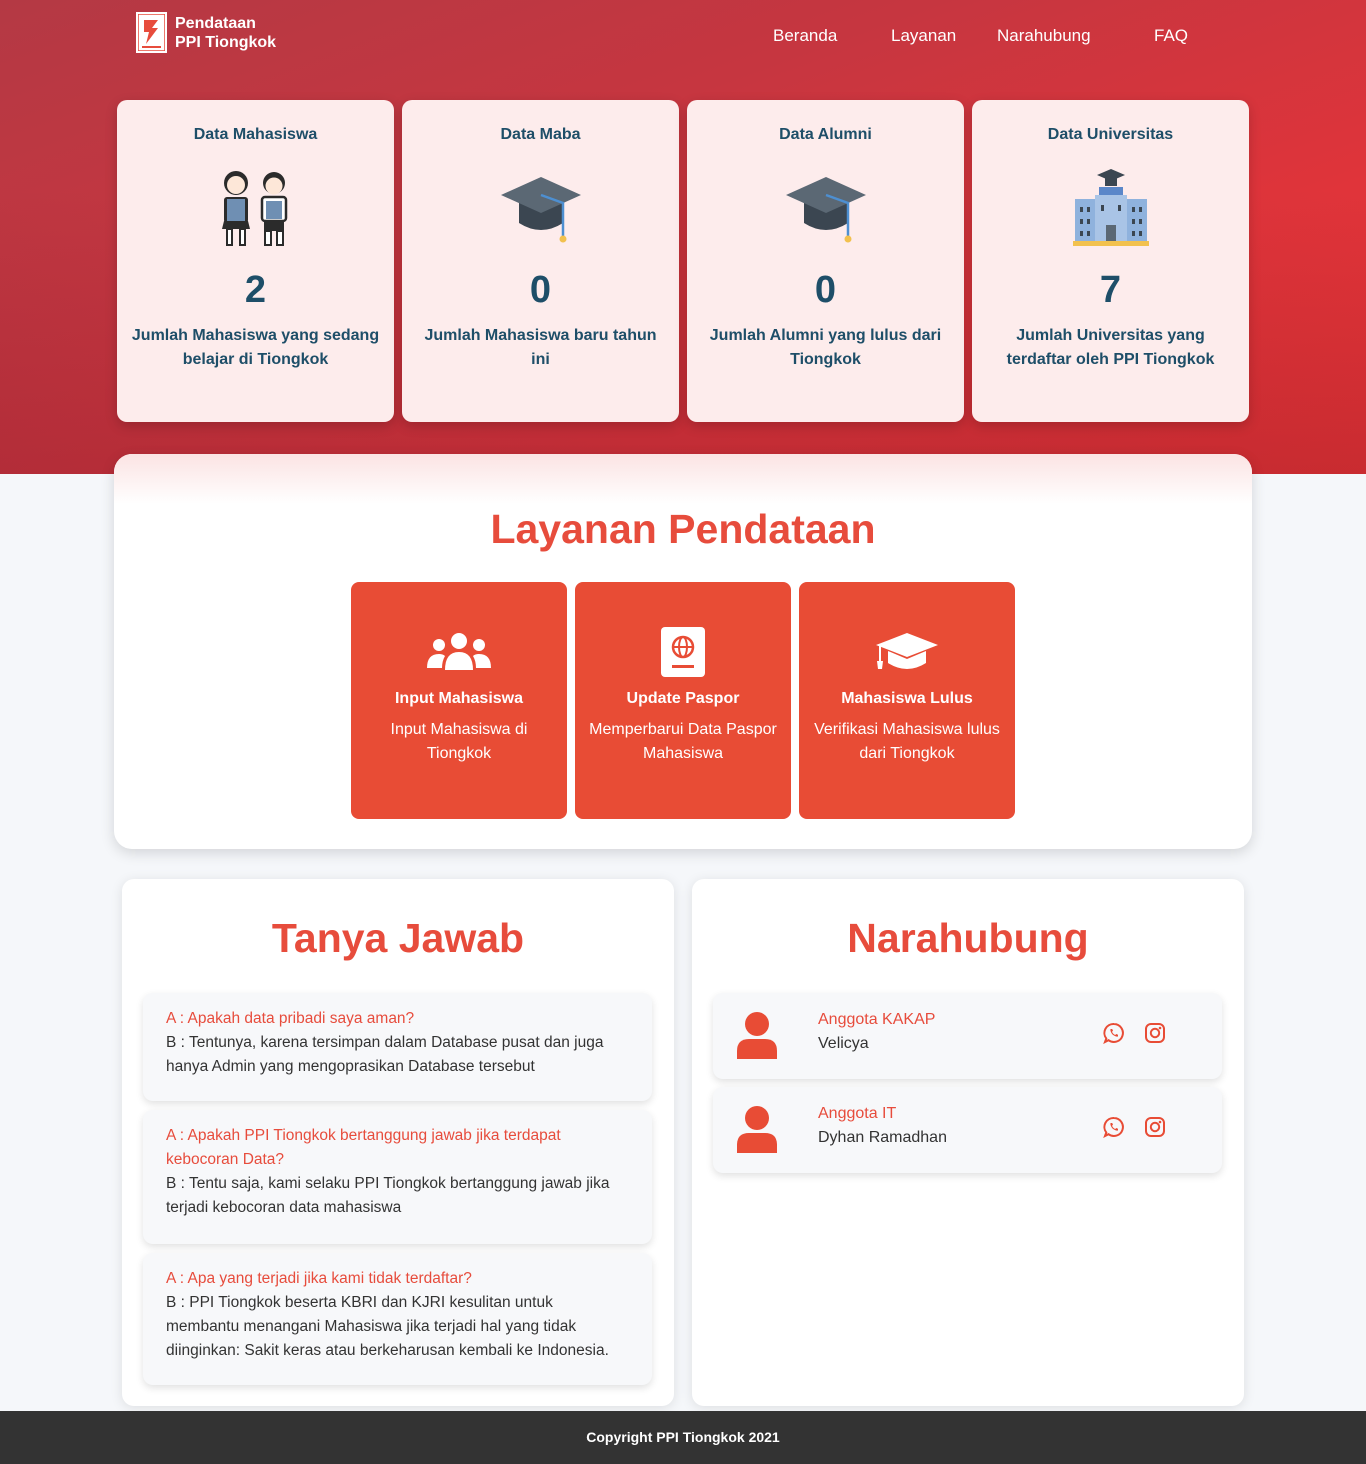 The height and width of the screenshot is (1464, 1366). I want to click on stat-value: 7, so click(1110, 290).